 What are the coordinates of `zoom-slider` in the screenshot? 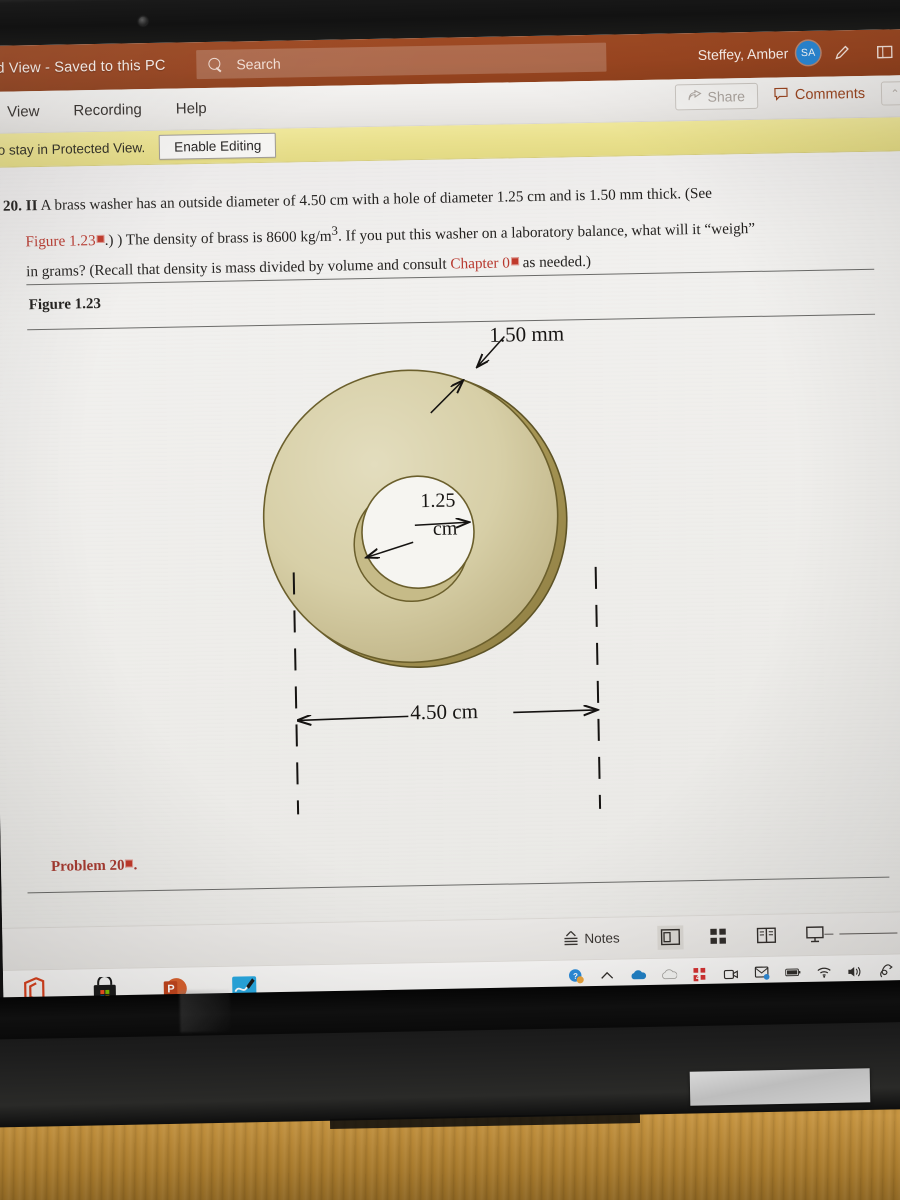 It's located at (862, 934).